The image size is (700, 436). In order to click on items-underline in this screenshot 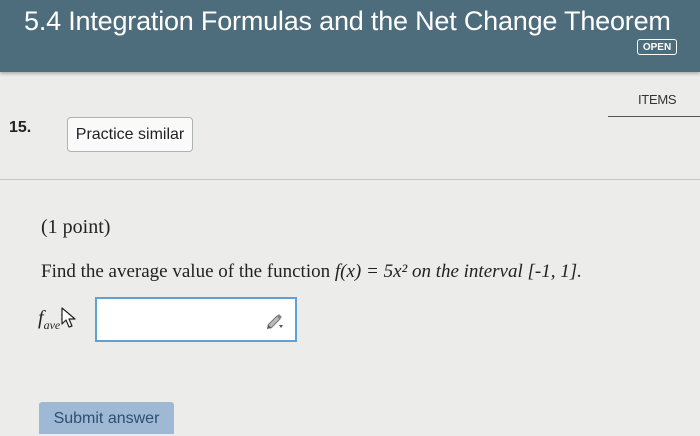, I will do `click(654, 116)`.